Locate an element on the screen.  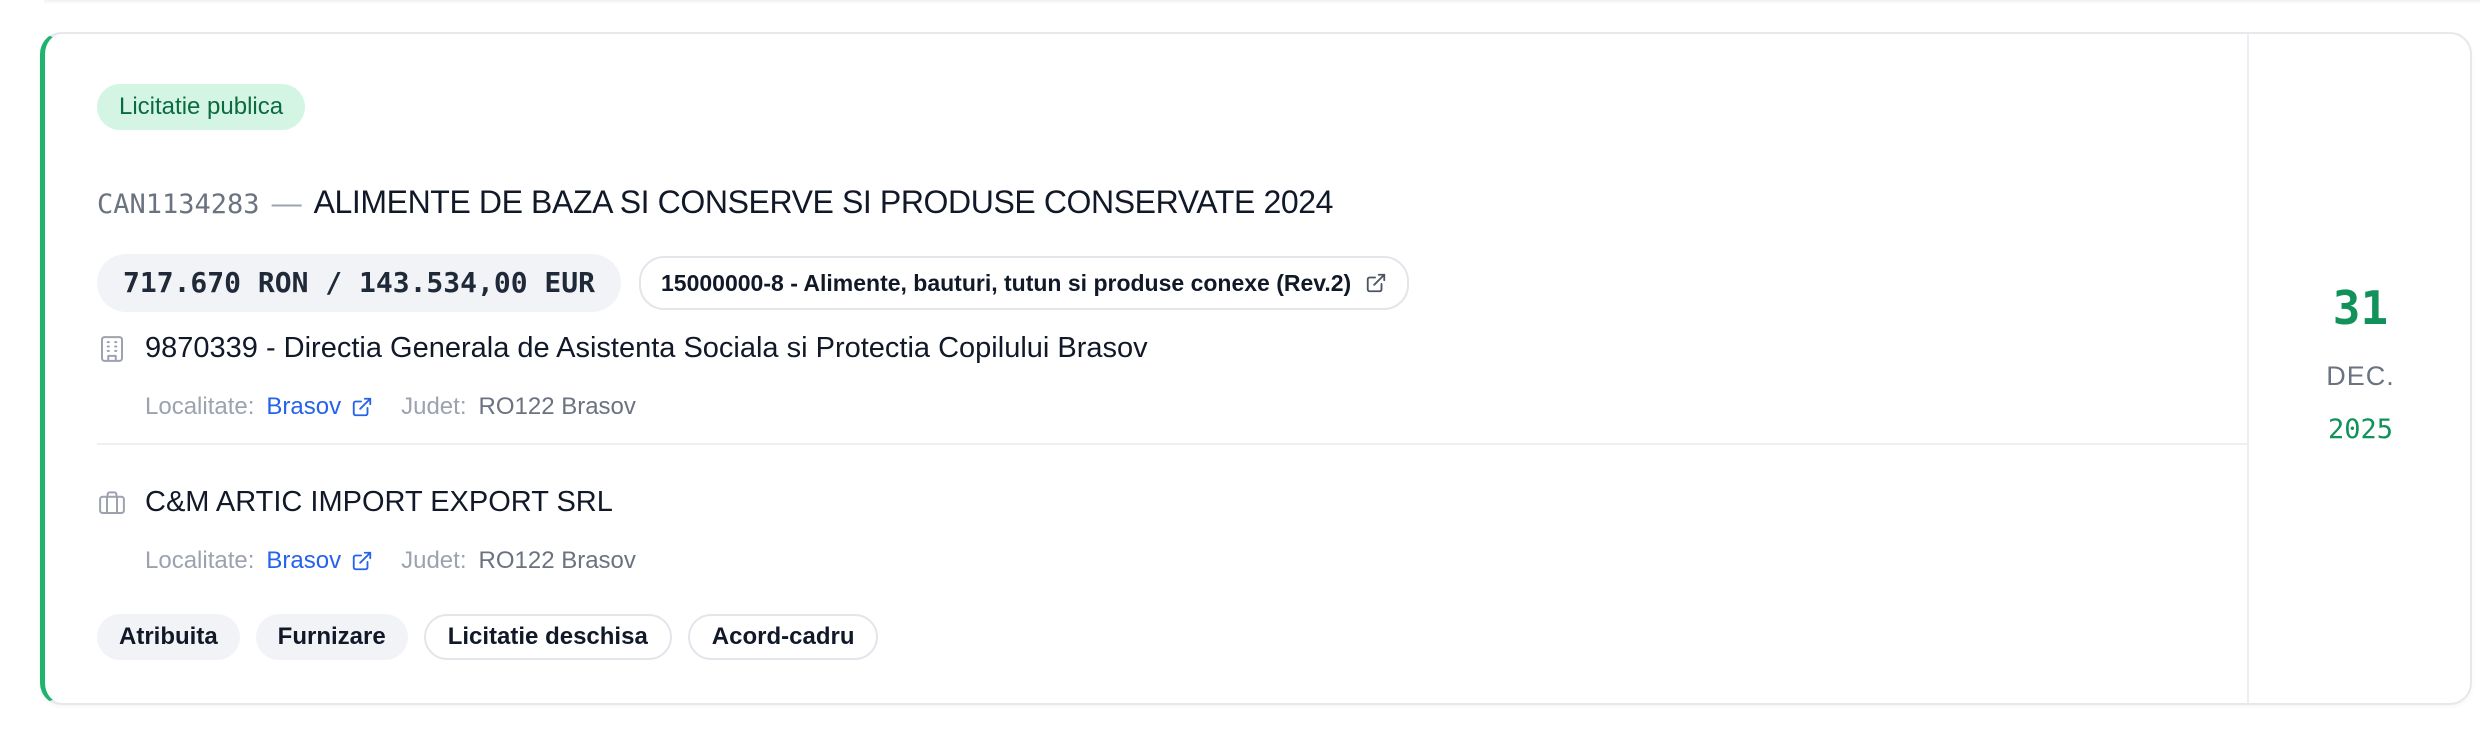
previous-card-edge is located at coordinates (1262, 2).